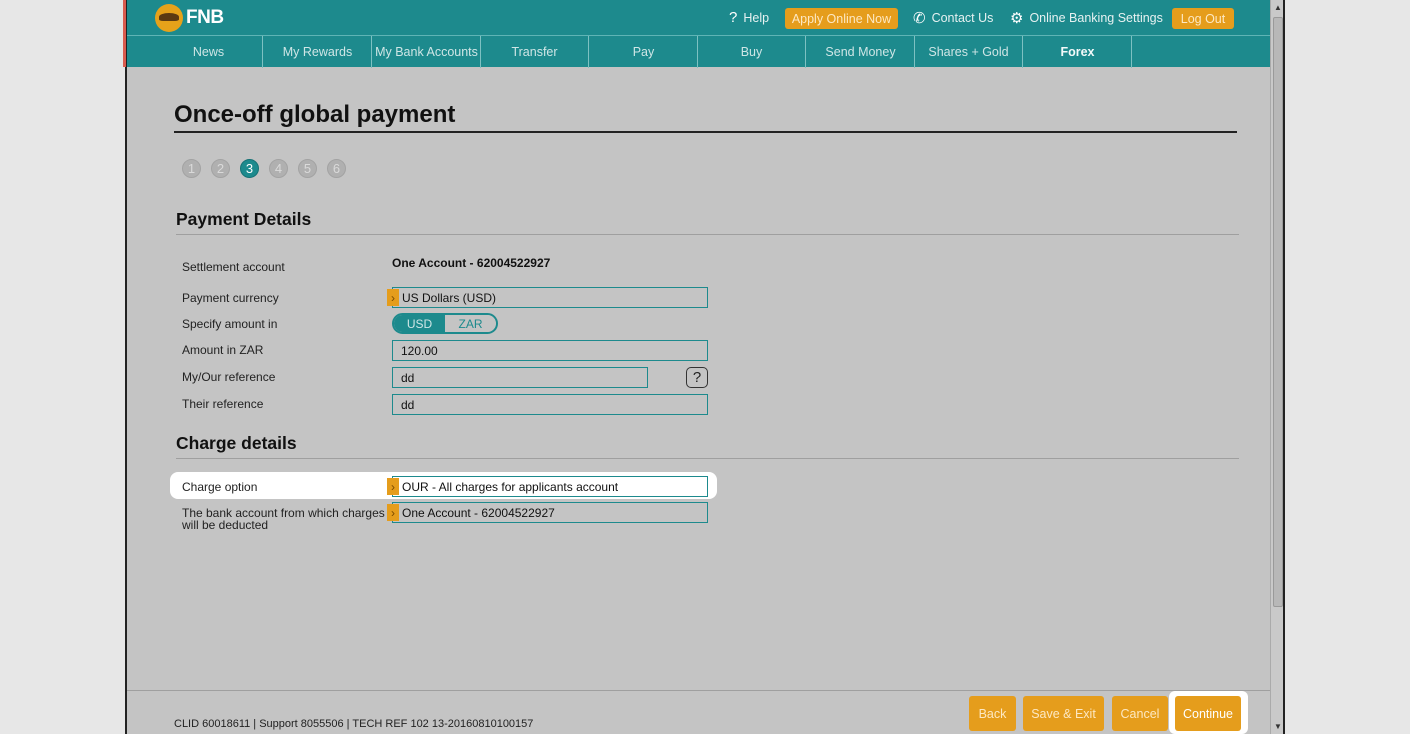  Describe the element at coordinates (220, 168) in the screenshot. I see `step-2: 2` at that location.